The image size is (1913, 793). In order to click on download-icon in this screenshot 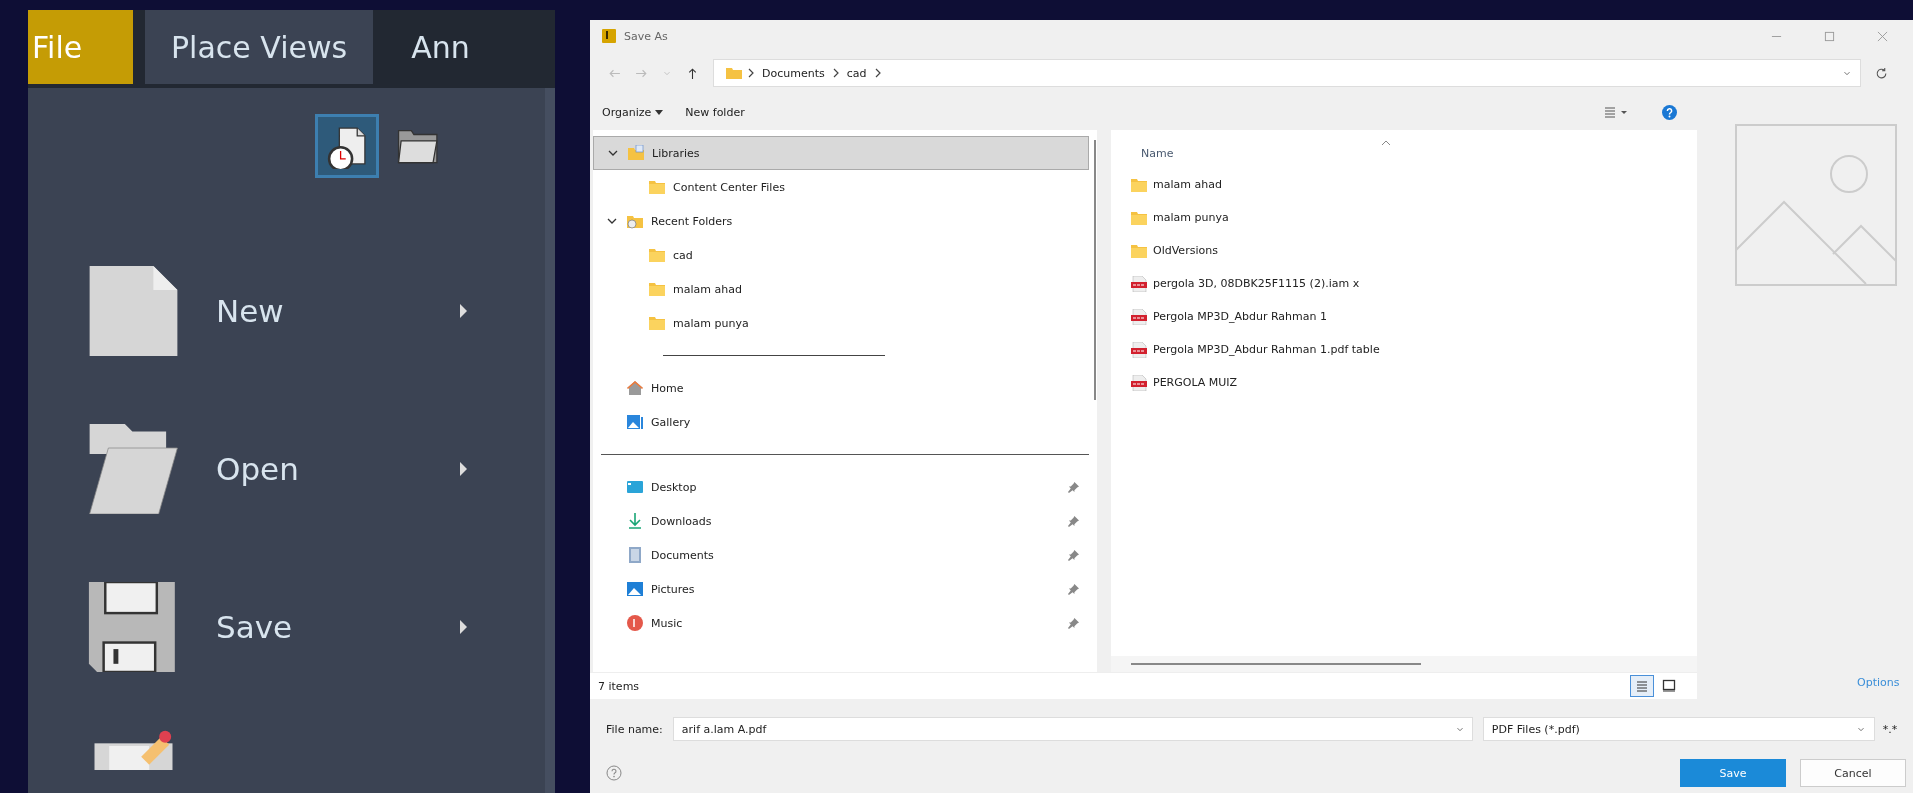, I will do `click(635, 521)`.